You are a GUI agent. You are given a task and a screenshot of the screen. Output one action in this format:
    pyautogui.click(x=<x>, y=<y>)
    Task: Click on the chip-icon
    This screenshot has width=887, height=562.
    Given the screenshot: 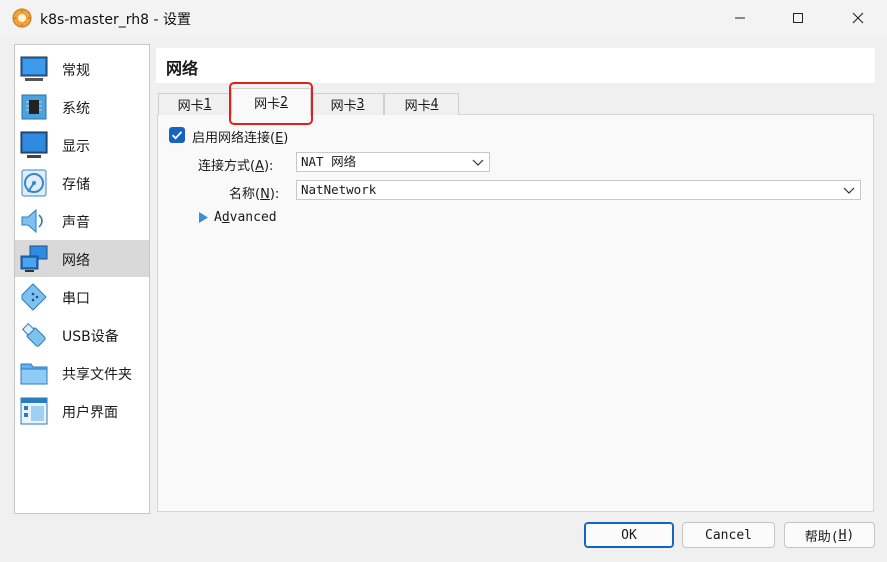 What is the action you would take?
    pyautogui.click(x=34, y=107)
    